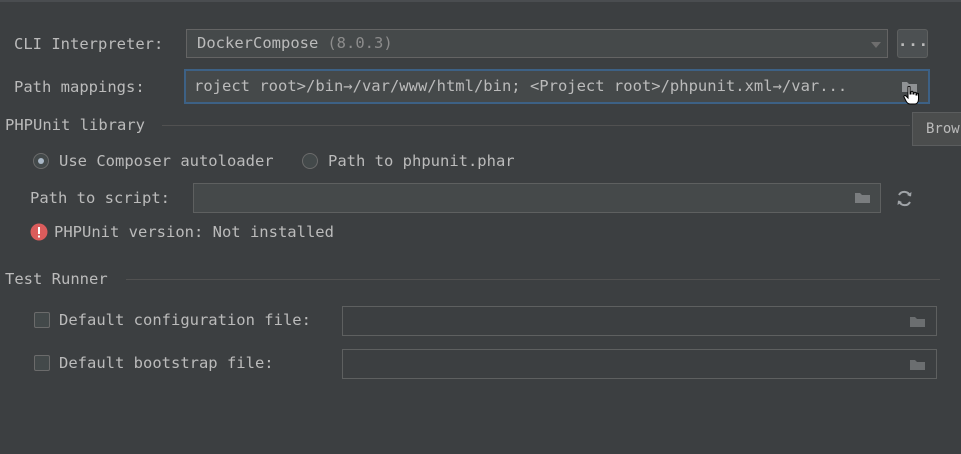 The image size is (961, 454). Describe the element at coordinates (79, 87) in the screenshot. I see `path-mappings-label: Path mappings:` at that location.